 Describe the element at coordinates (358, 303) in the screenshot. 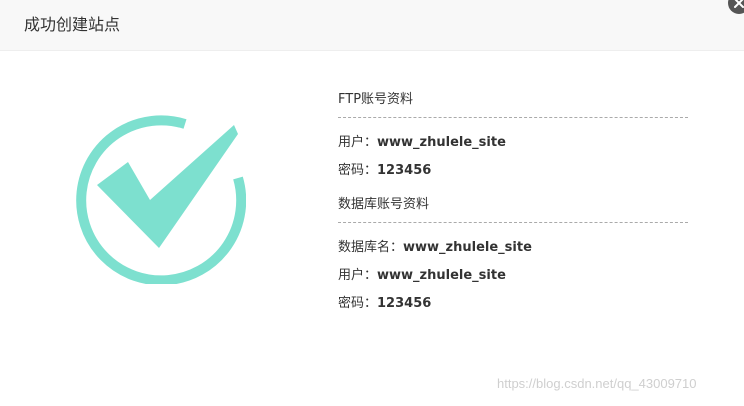

I see `database-password-label: 密码：` at that location.